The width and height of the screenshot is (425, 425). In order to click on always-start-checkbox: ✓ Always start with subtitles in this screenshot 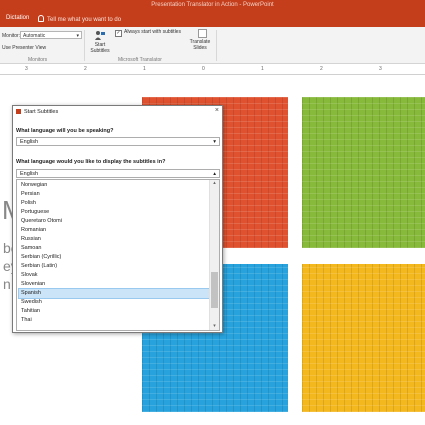, I will do `click(148, 33)`.